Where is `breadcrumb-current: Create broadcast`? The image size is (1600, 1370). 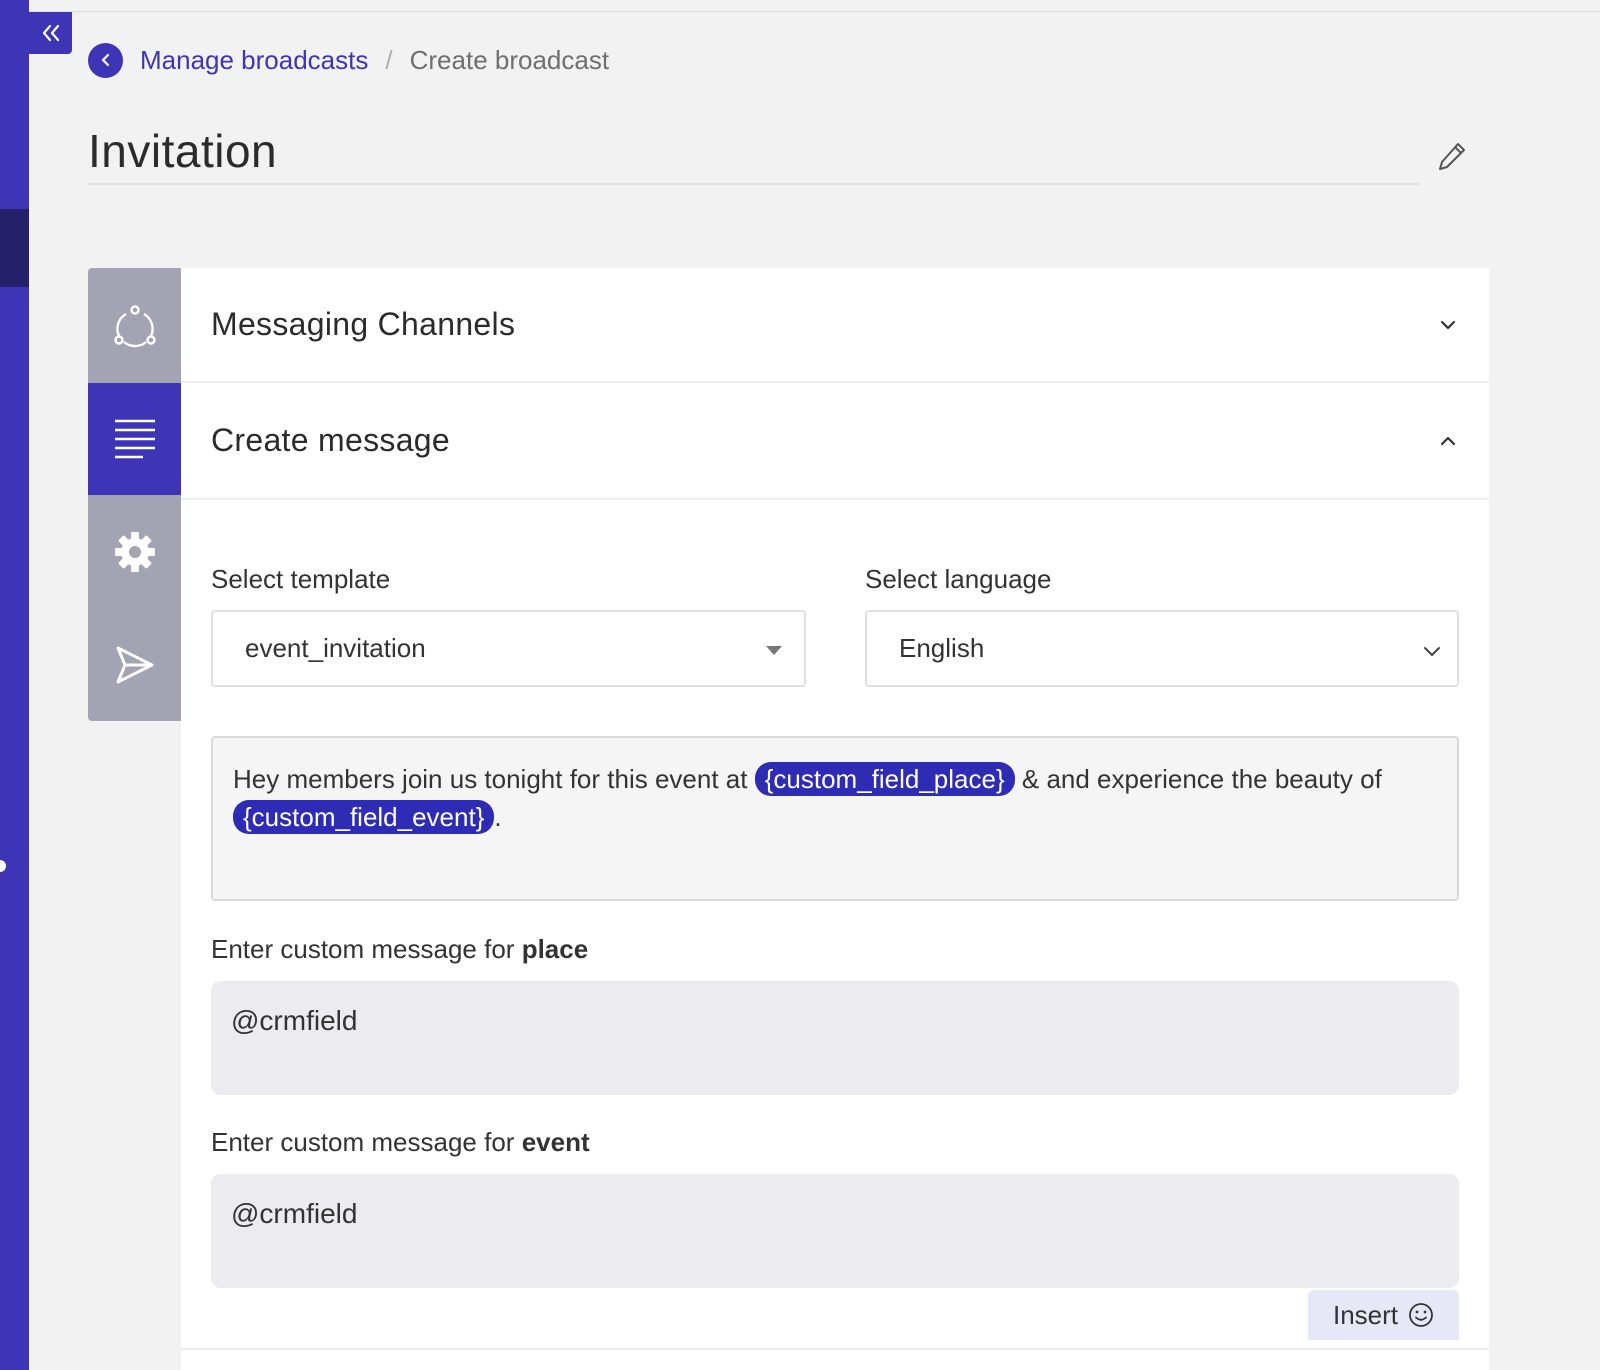
breadcrumb-current: Create broadcast is located at coordinates (509, 59).